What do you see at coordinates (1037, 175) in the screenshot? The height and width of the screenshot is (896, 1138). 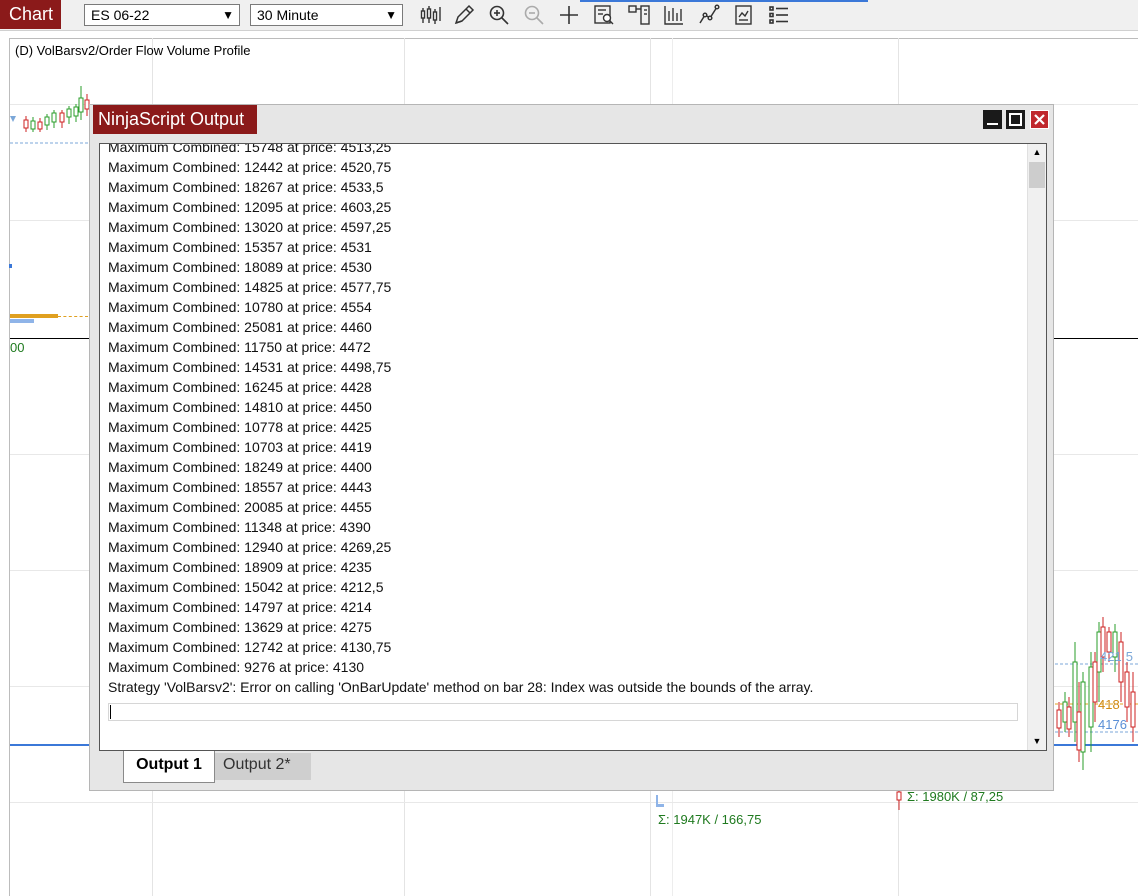 I see `scrollbar-thumb` at bounding box center [1037, 175].